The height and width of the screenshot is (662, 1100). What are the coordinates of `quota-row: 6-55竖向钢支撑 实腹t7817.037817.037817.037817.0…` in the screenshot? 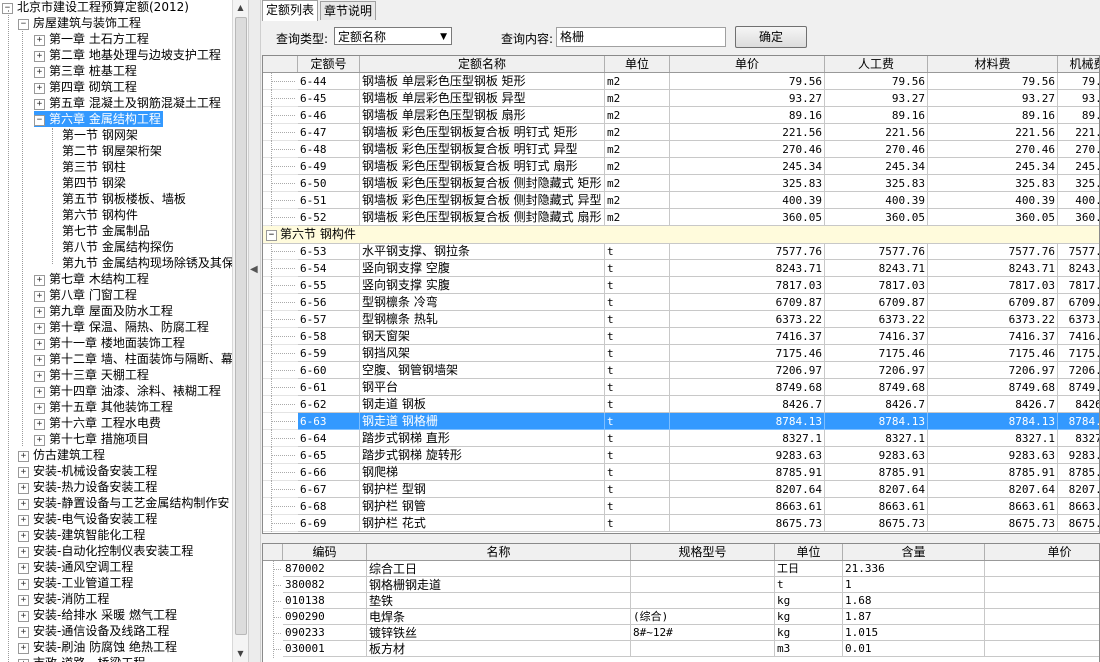 It's located at (681, 285).